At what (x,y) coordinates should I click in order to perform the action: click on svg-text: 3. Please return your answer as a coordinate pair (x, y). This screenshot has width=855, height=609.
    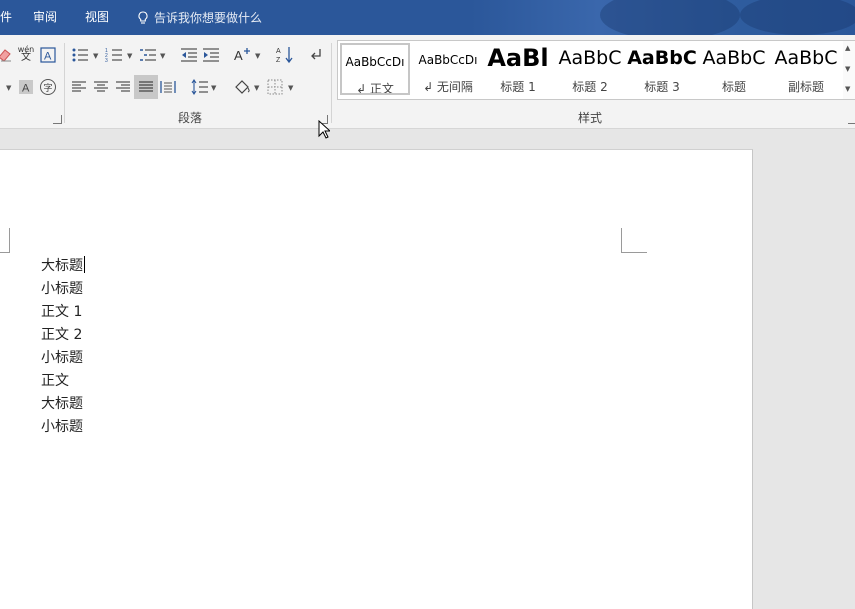
    Looking at the image, I should click on (106, 60).